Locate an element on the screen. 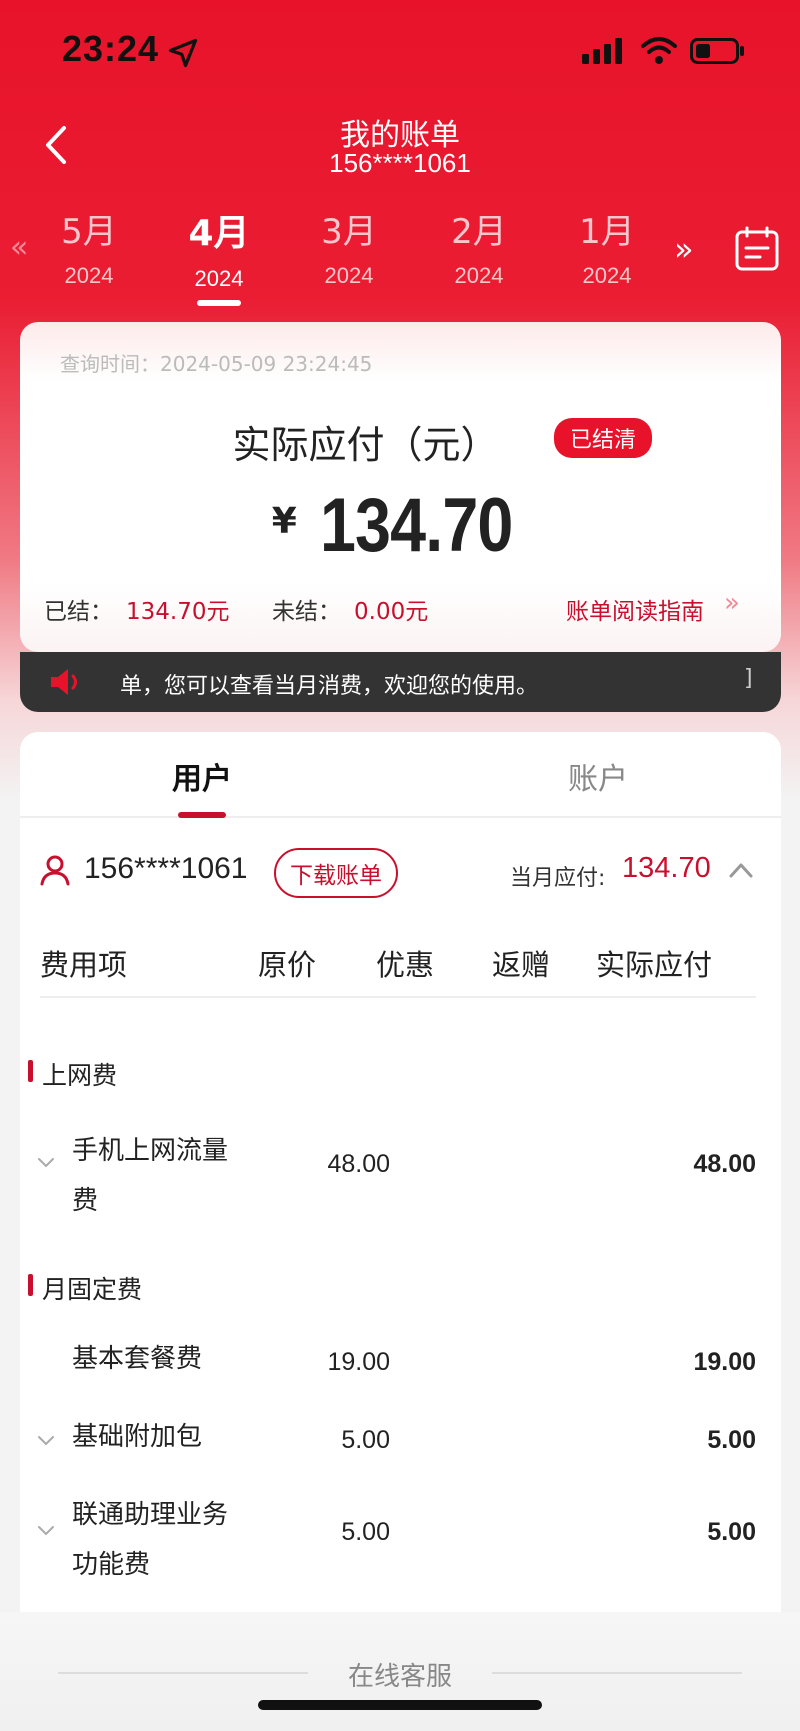 The image size is (800, 1731). notice-end-mark: ] is located at coordinates (748, 678).